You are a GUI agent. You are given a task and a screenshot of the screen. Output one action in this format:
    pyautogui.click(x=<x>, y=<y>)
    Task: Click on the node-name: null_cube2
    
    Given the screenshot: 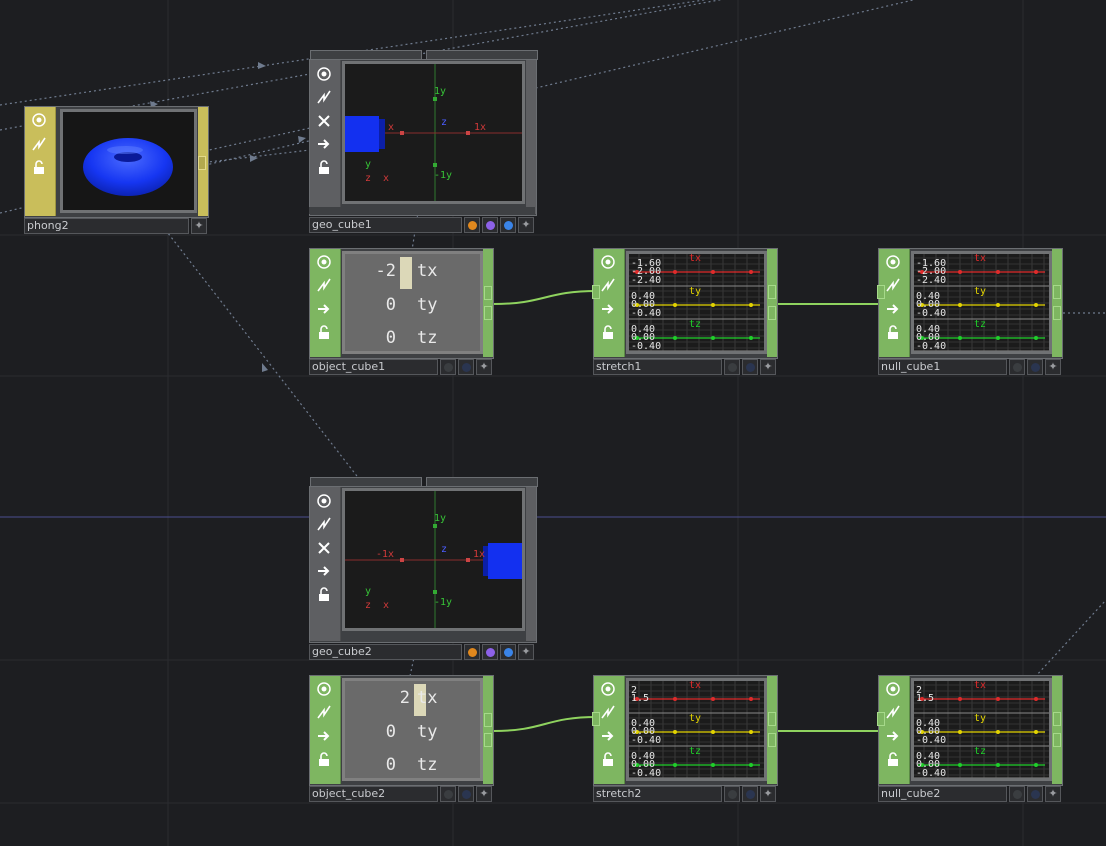 What is the action you would take?
    pyautogui.click(x=942, y=794)
    